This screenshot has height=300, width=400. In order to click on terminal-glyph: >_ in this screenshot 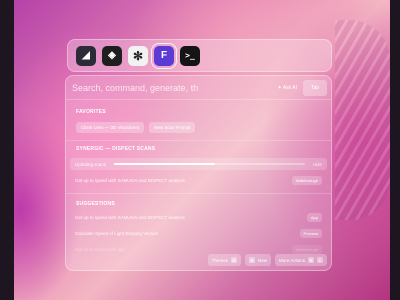, I will do `click(190, 55)`.